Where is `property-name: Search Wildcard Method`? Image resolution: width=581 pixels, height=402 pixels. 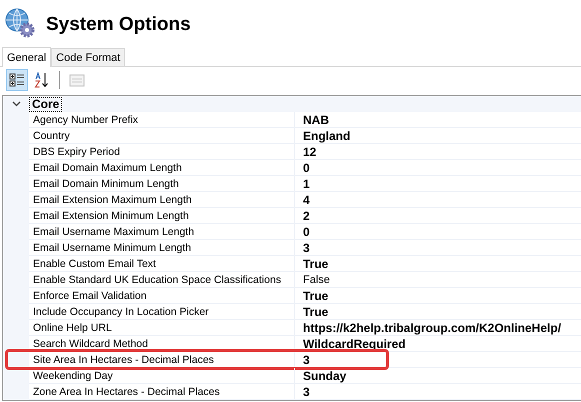 property-name: Search Wildcard Method is located at coordinates (162, 344).